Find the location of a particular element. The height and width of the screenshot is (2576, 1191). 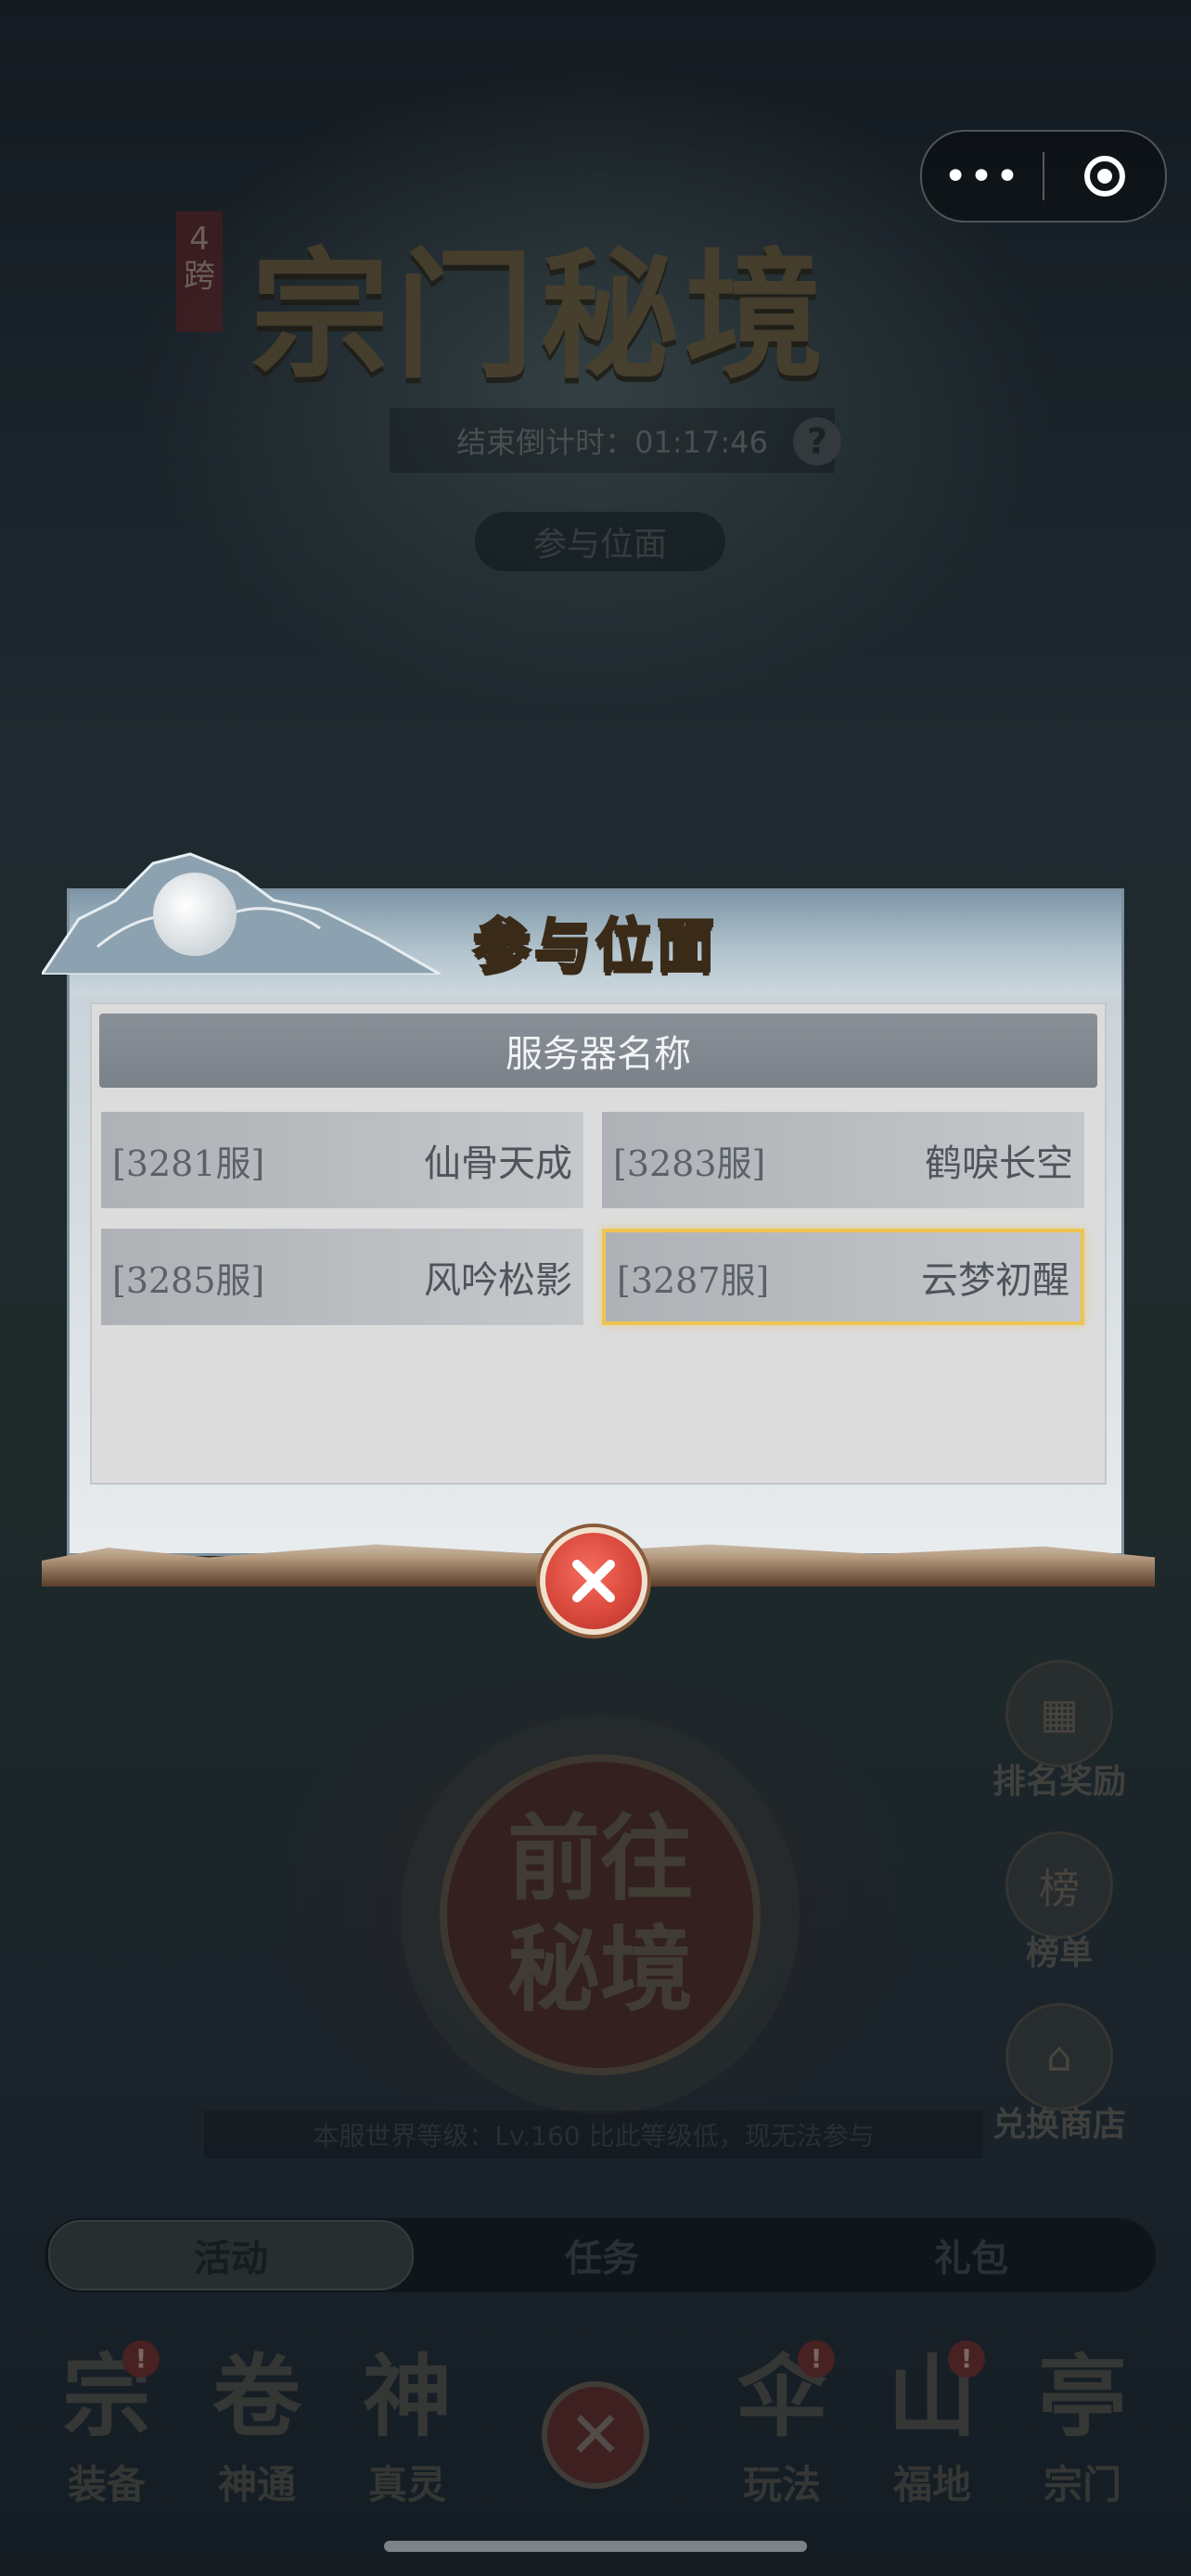

server-option-3281: [3281服] 仙骨天成 is located at coordinates (342, 1160).